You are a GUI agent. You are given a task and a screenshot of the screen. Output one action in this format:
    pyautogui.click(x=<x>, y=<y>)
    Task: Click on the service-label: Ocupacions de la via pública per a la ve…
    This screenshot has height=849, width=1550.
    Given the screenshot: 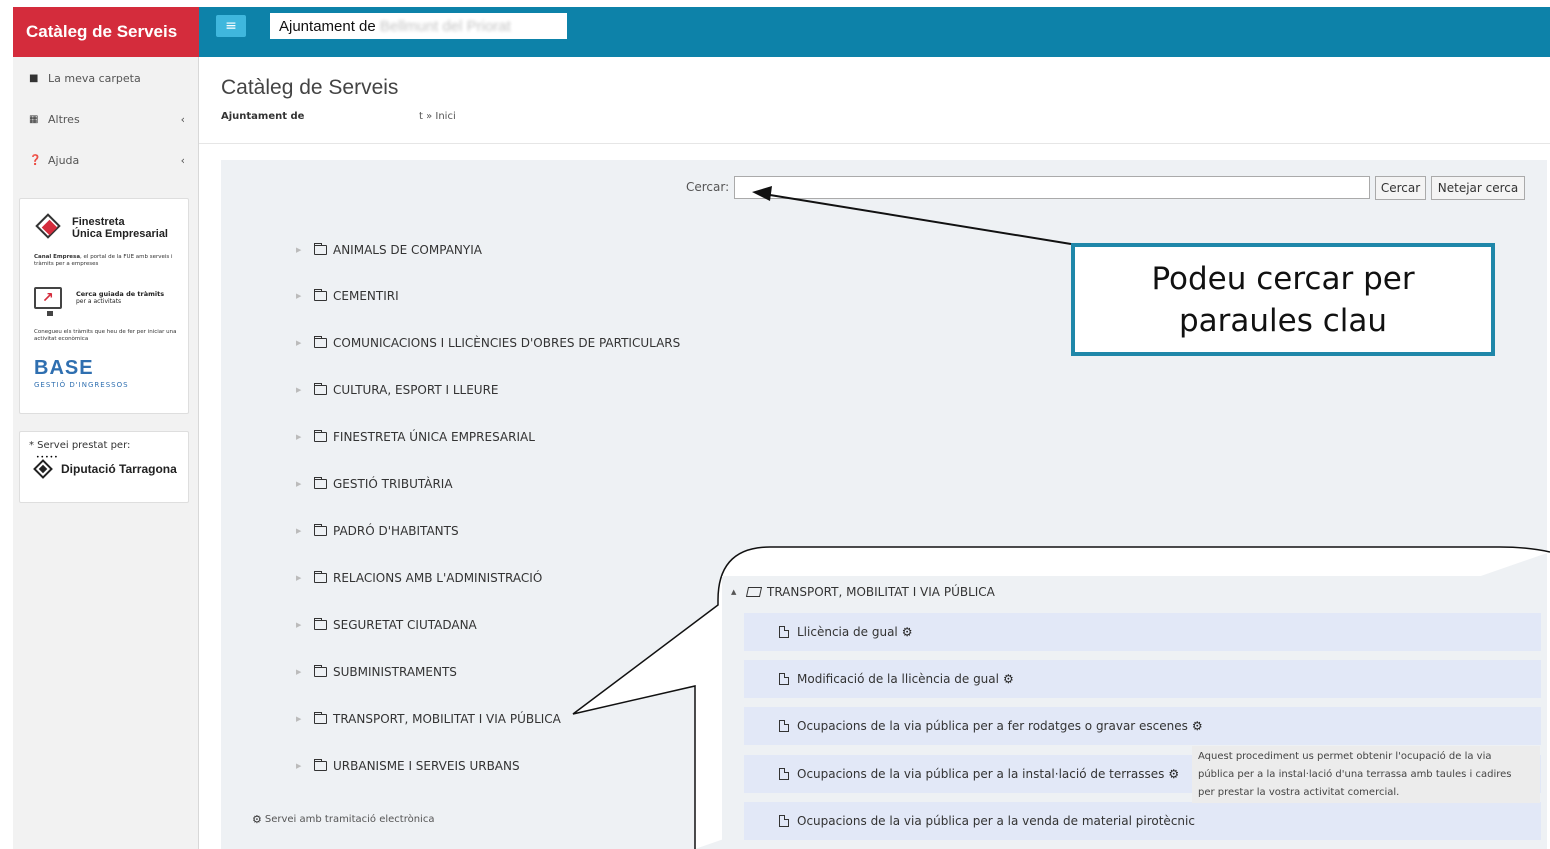 What is the action you would take?
    pyautogui.click(x=996, y=821)
    